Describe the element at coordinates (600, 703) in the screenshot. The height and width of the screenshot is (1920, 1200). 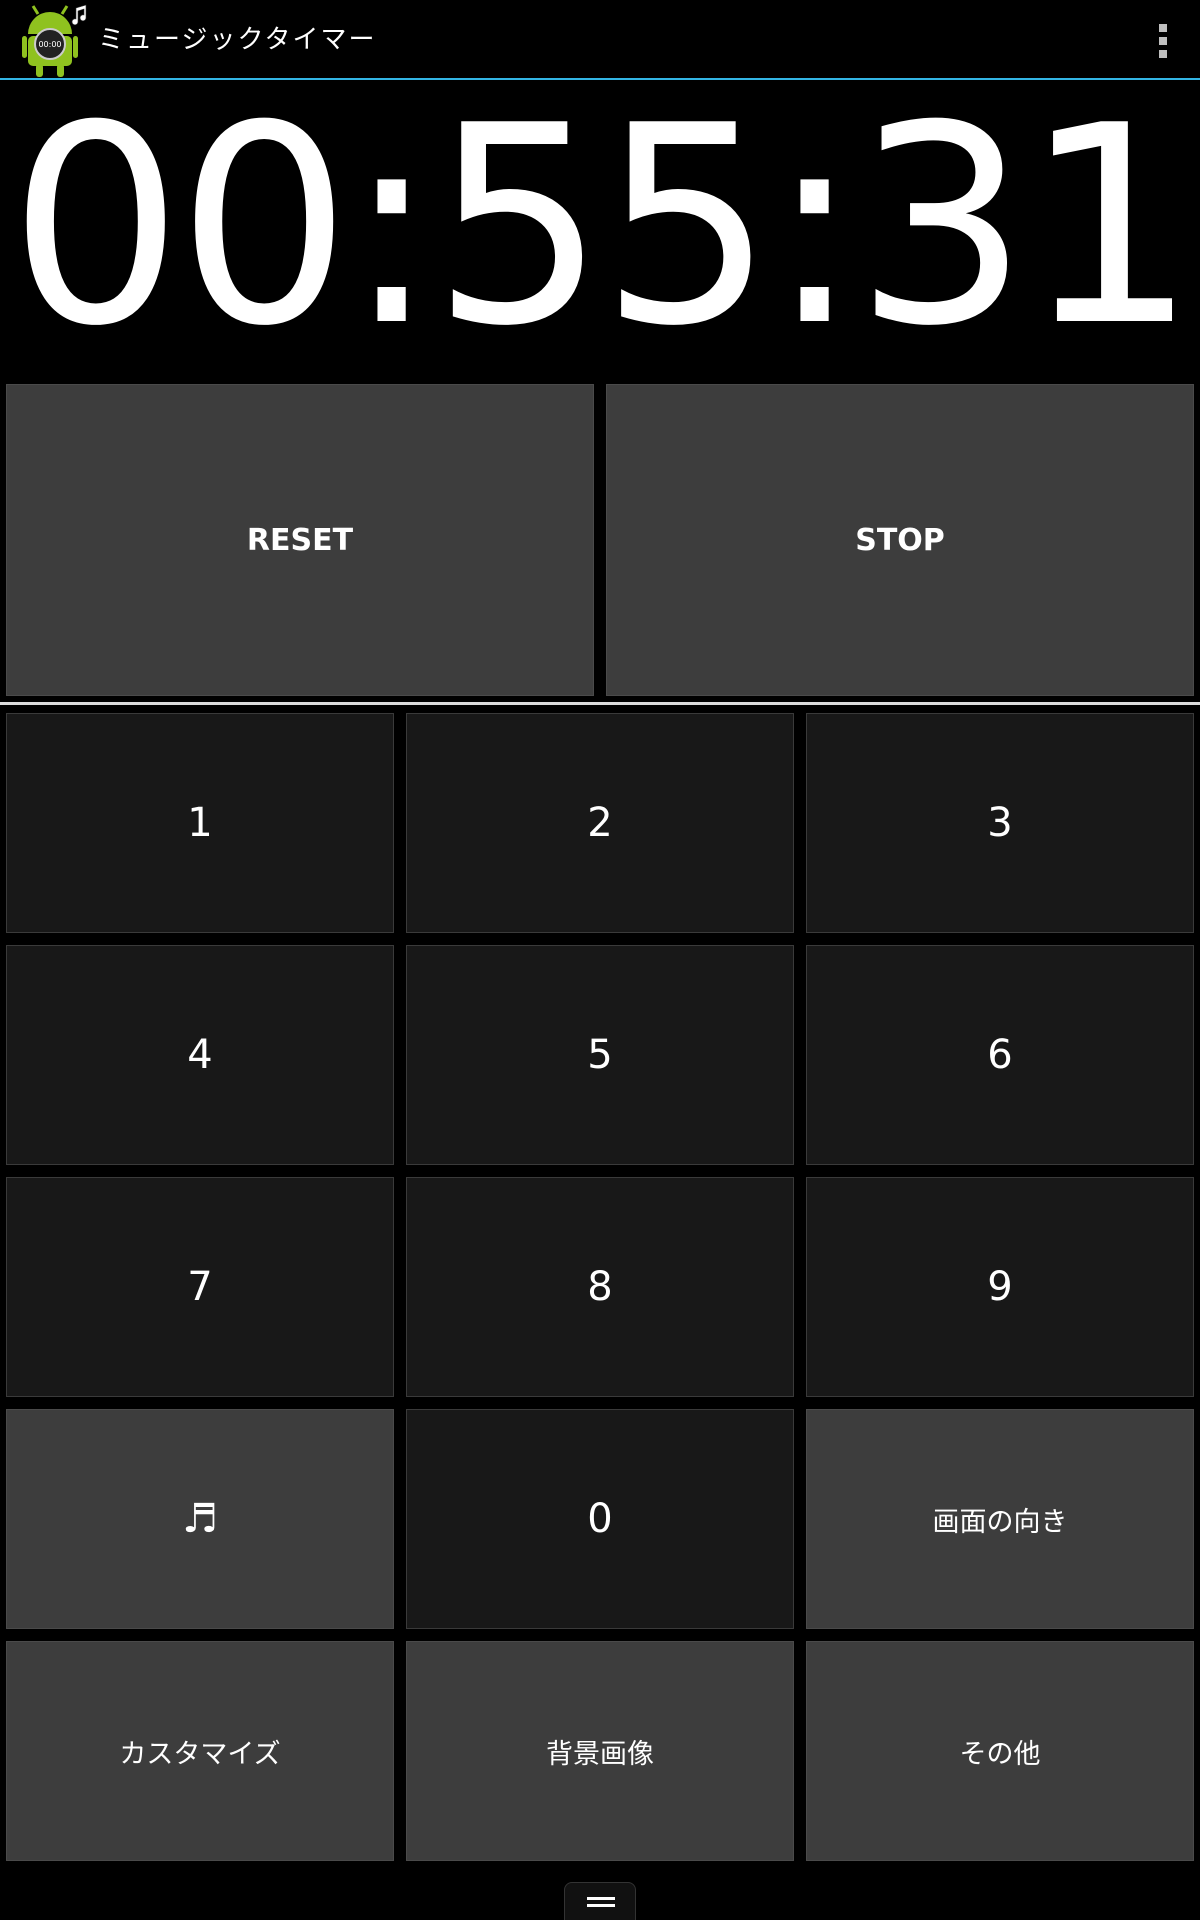
I see `section-divider` at that location.